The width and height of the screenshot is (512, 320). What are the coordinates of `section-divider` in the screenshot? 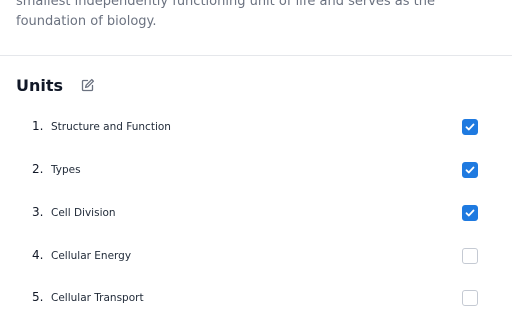 It's located at (256, 55).